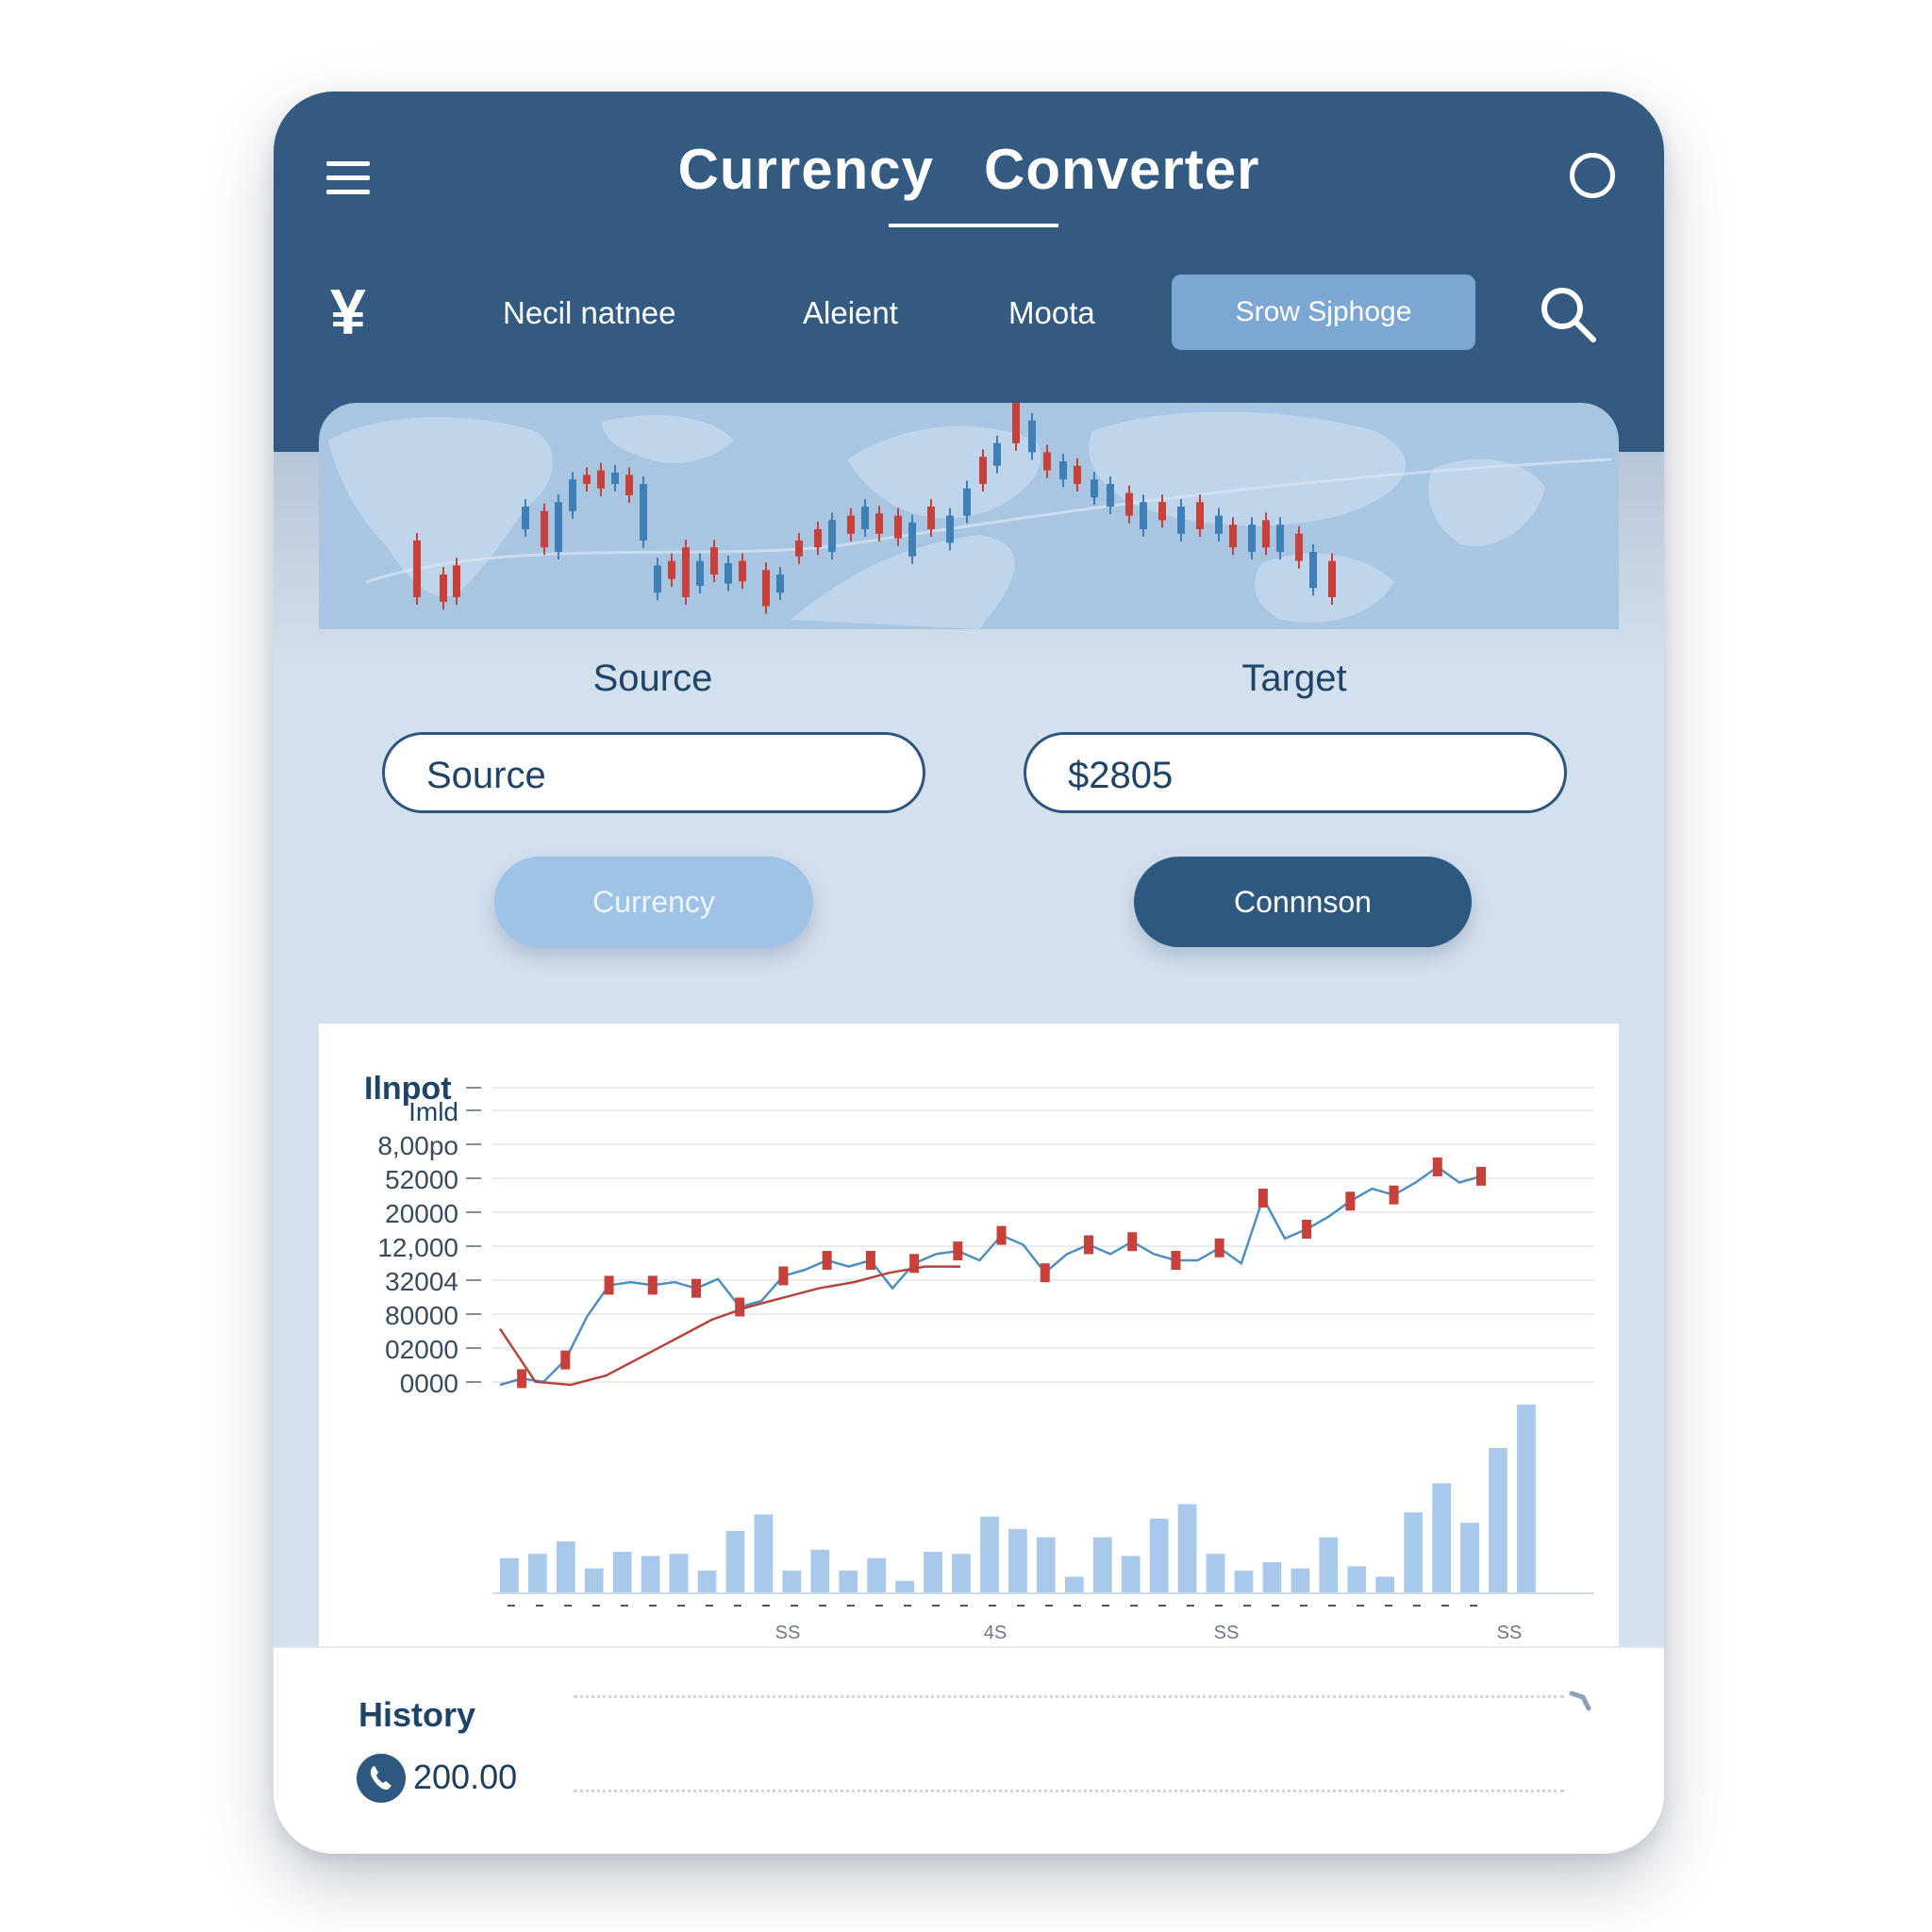 This screenshot has width=1932, height=1932. What do you see at coordinates (418, 1145) in the screenshot?
I see `y-axis-label: 8,00po` at bounding box center [418, 1145].